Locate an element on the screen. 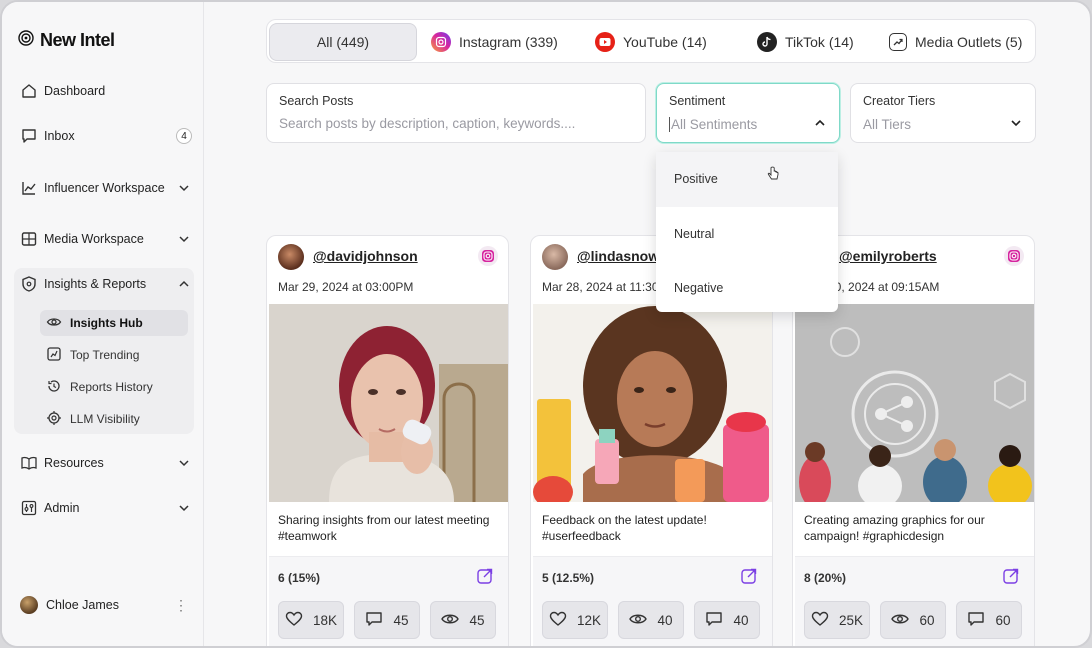  tab-label: YouTube (14) is located at coordinates (665, 42).